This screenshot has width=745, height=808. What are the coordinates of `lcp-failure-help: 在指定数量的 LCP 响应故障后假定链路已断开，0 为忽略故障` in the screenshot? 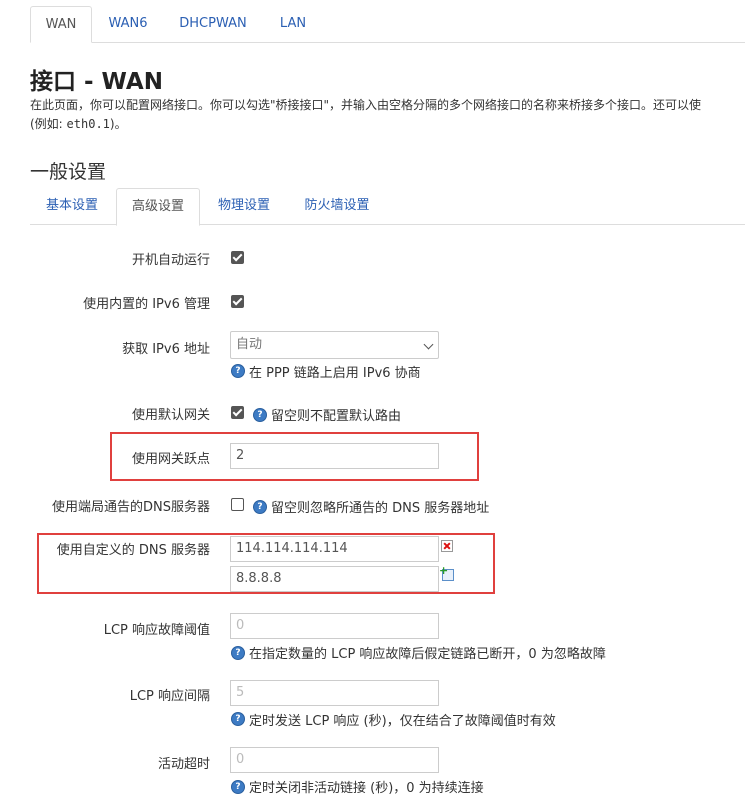 It's located at (427, 654).